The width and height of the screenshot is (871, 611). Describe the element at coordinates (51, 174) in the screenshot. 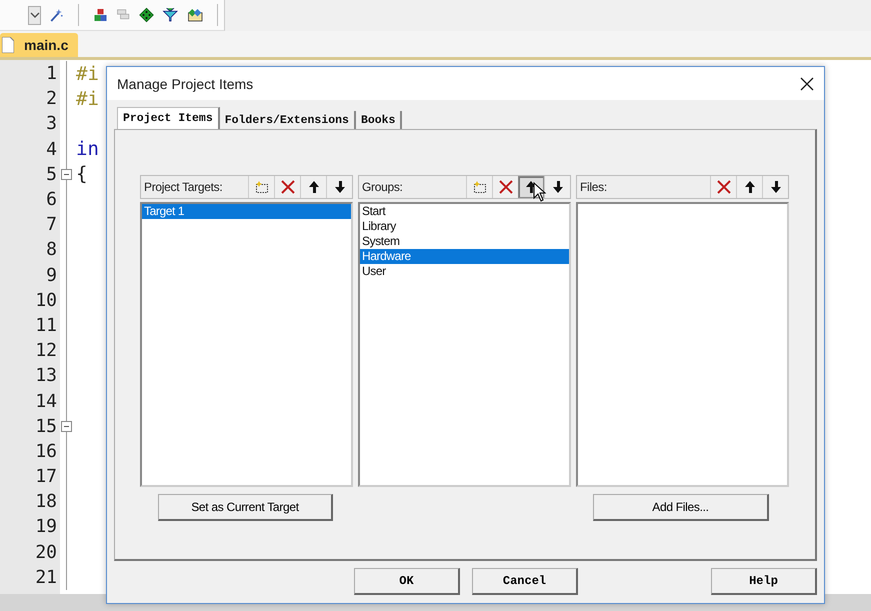

I see `line-number: 5` at that location.